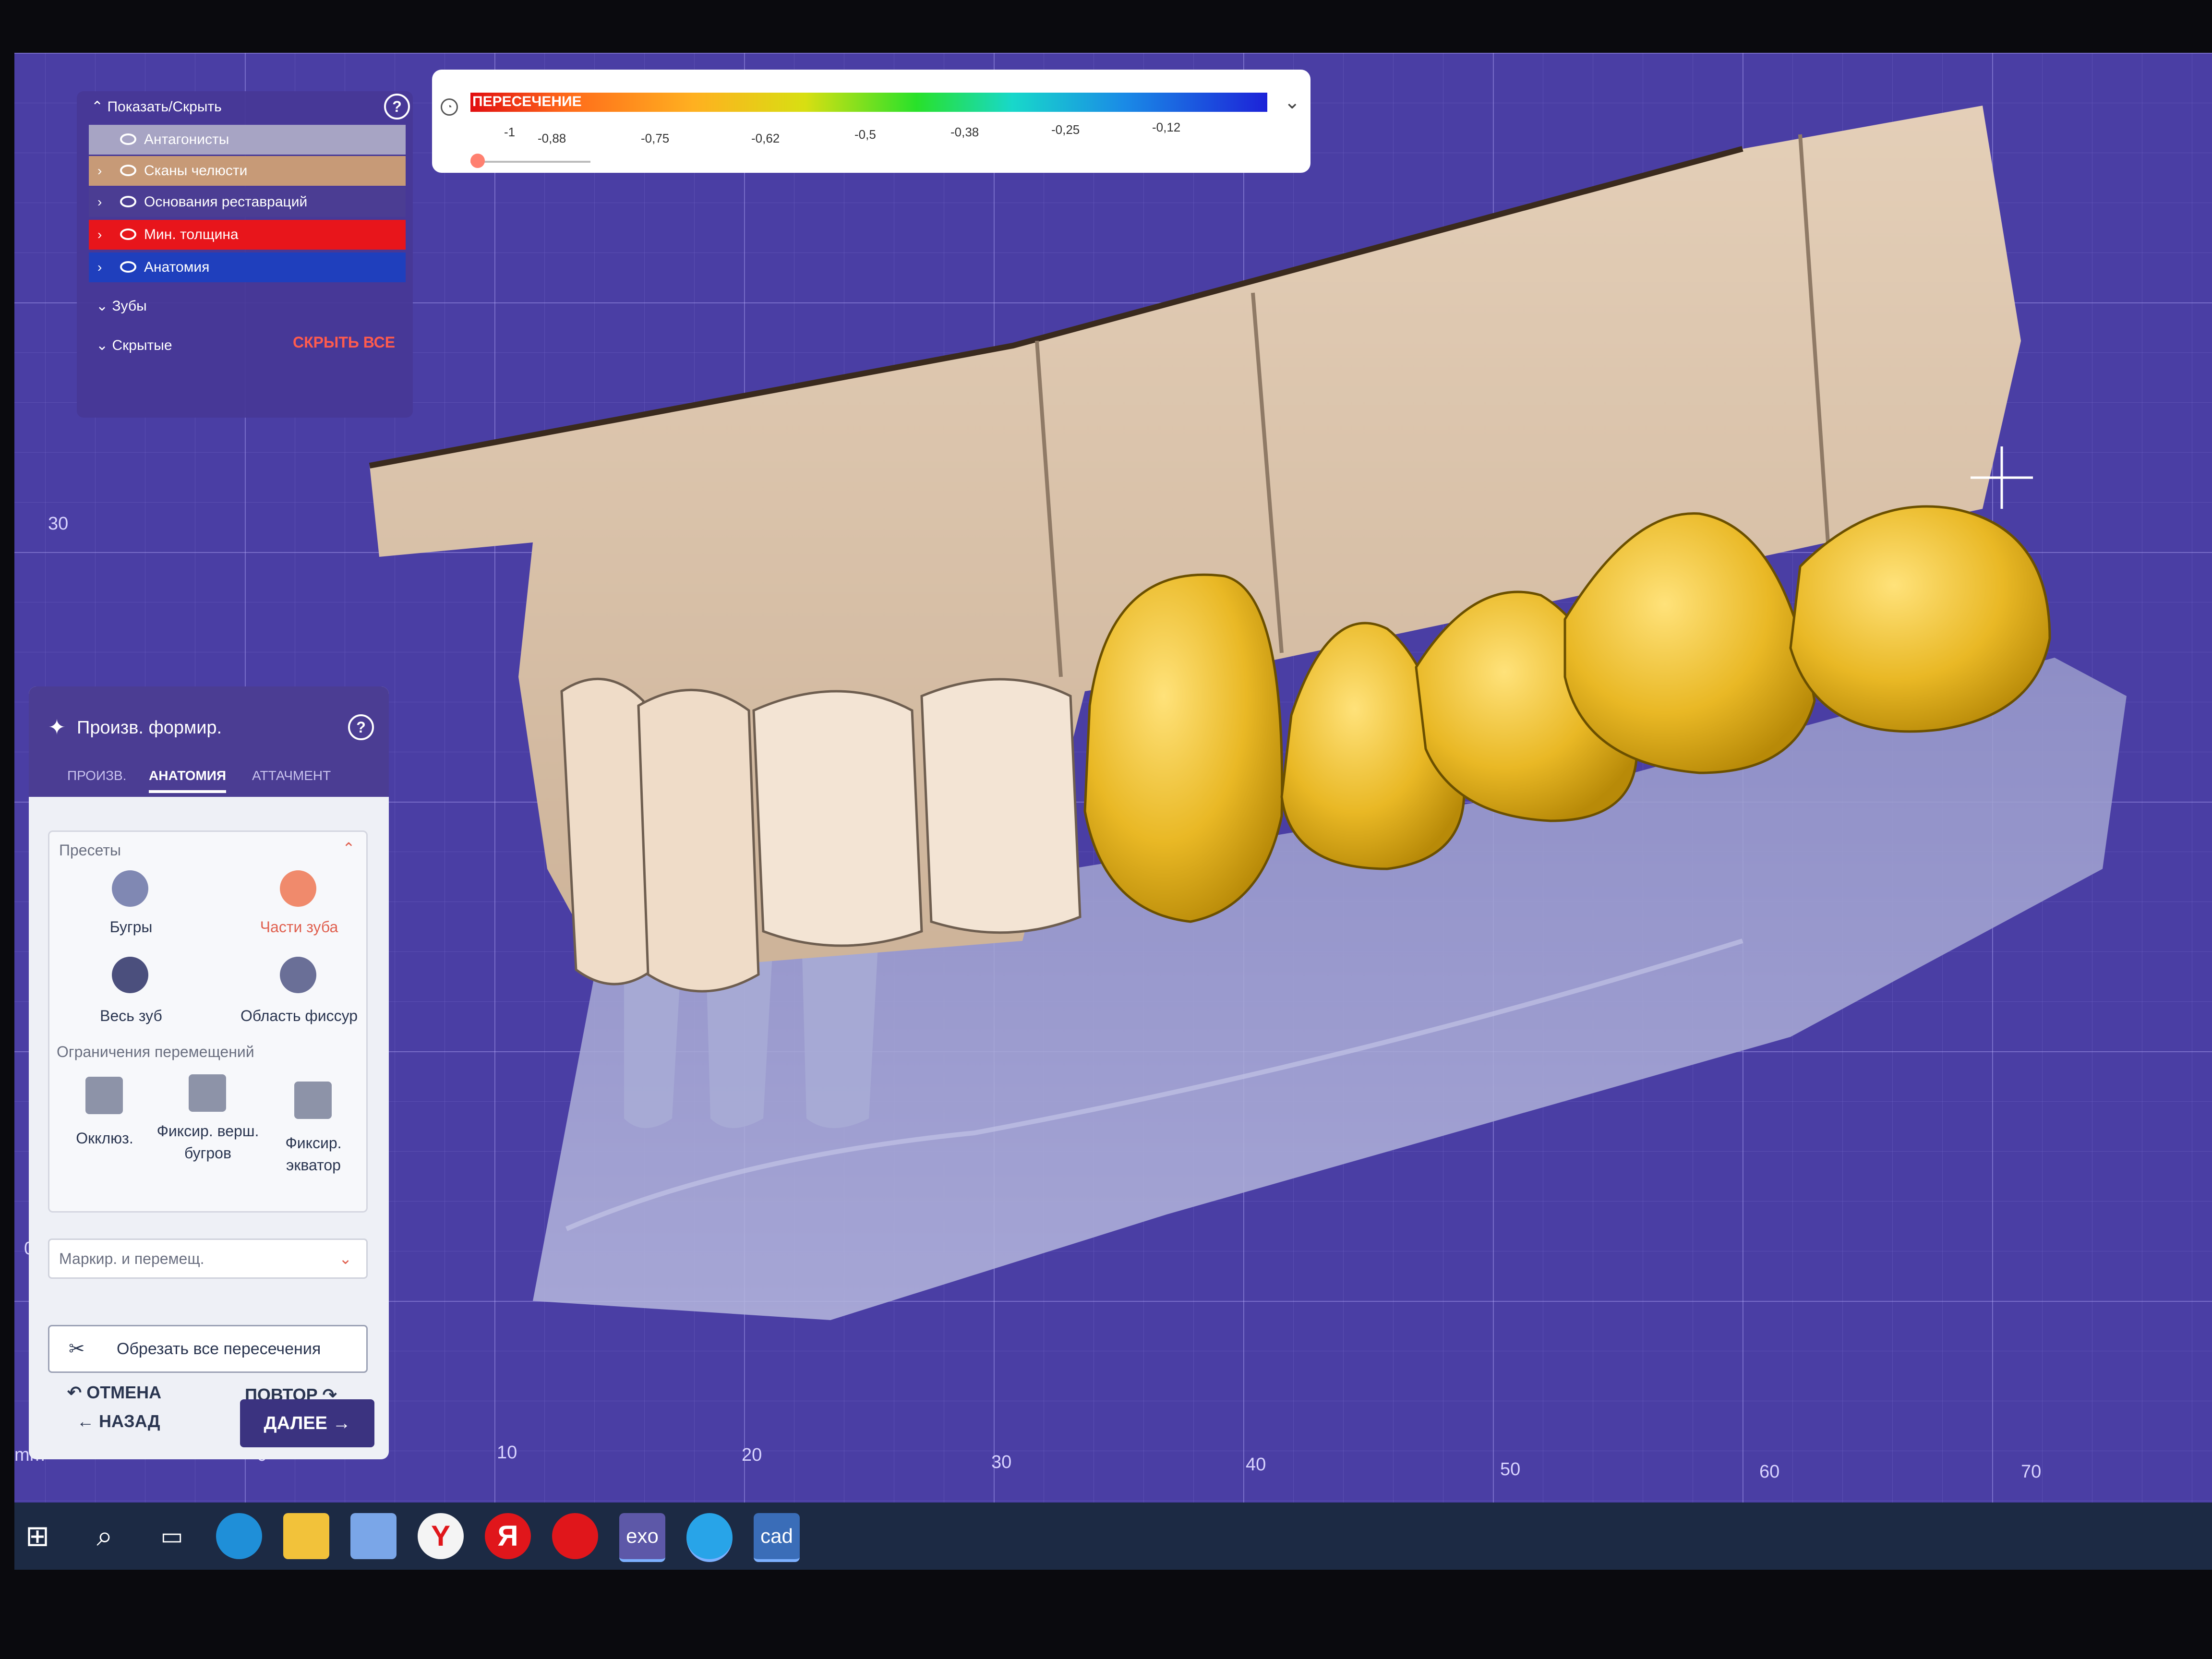 This screenshot has width=2212, height=1659. Describe the element at coordinates (865, 134) in the screenshot. I see `colorbar-tick: -0,5` at that location.